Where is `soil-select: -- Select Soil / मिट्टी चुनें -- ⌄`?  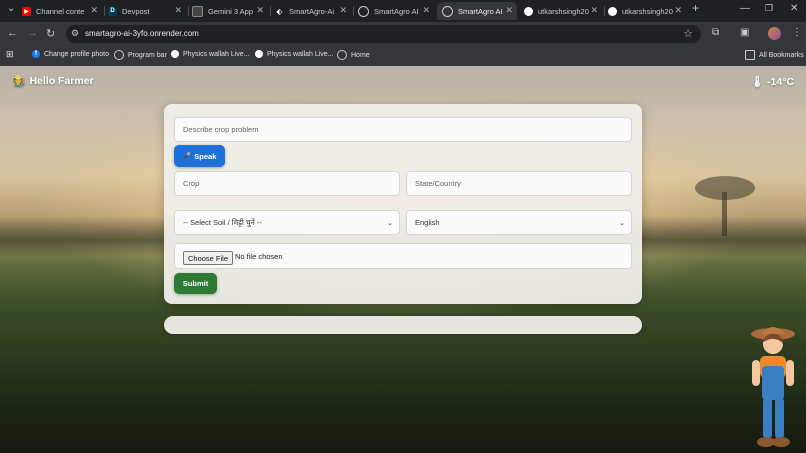 soil-select: -- Select Soil / मिट्टी चुनें -- ⌄ is located at coordinates (287, 222).